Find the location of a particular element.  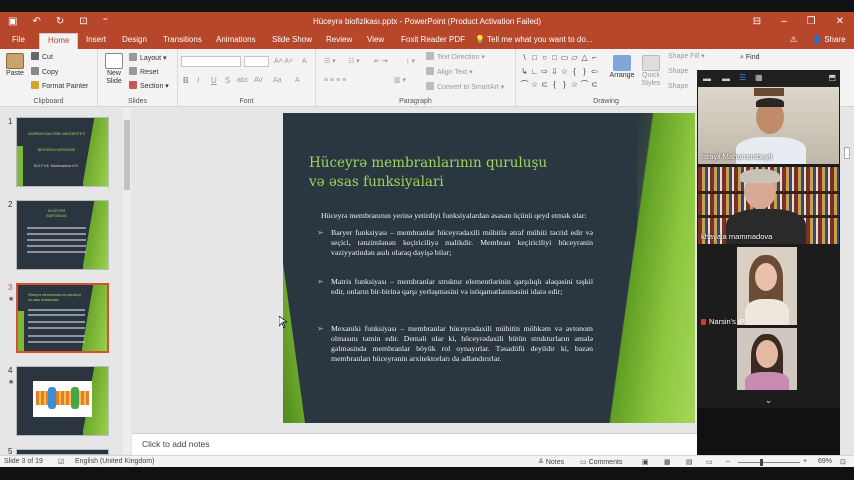

close-icon: ✕ is located at coordinates (840, 21).